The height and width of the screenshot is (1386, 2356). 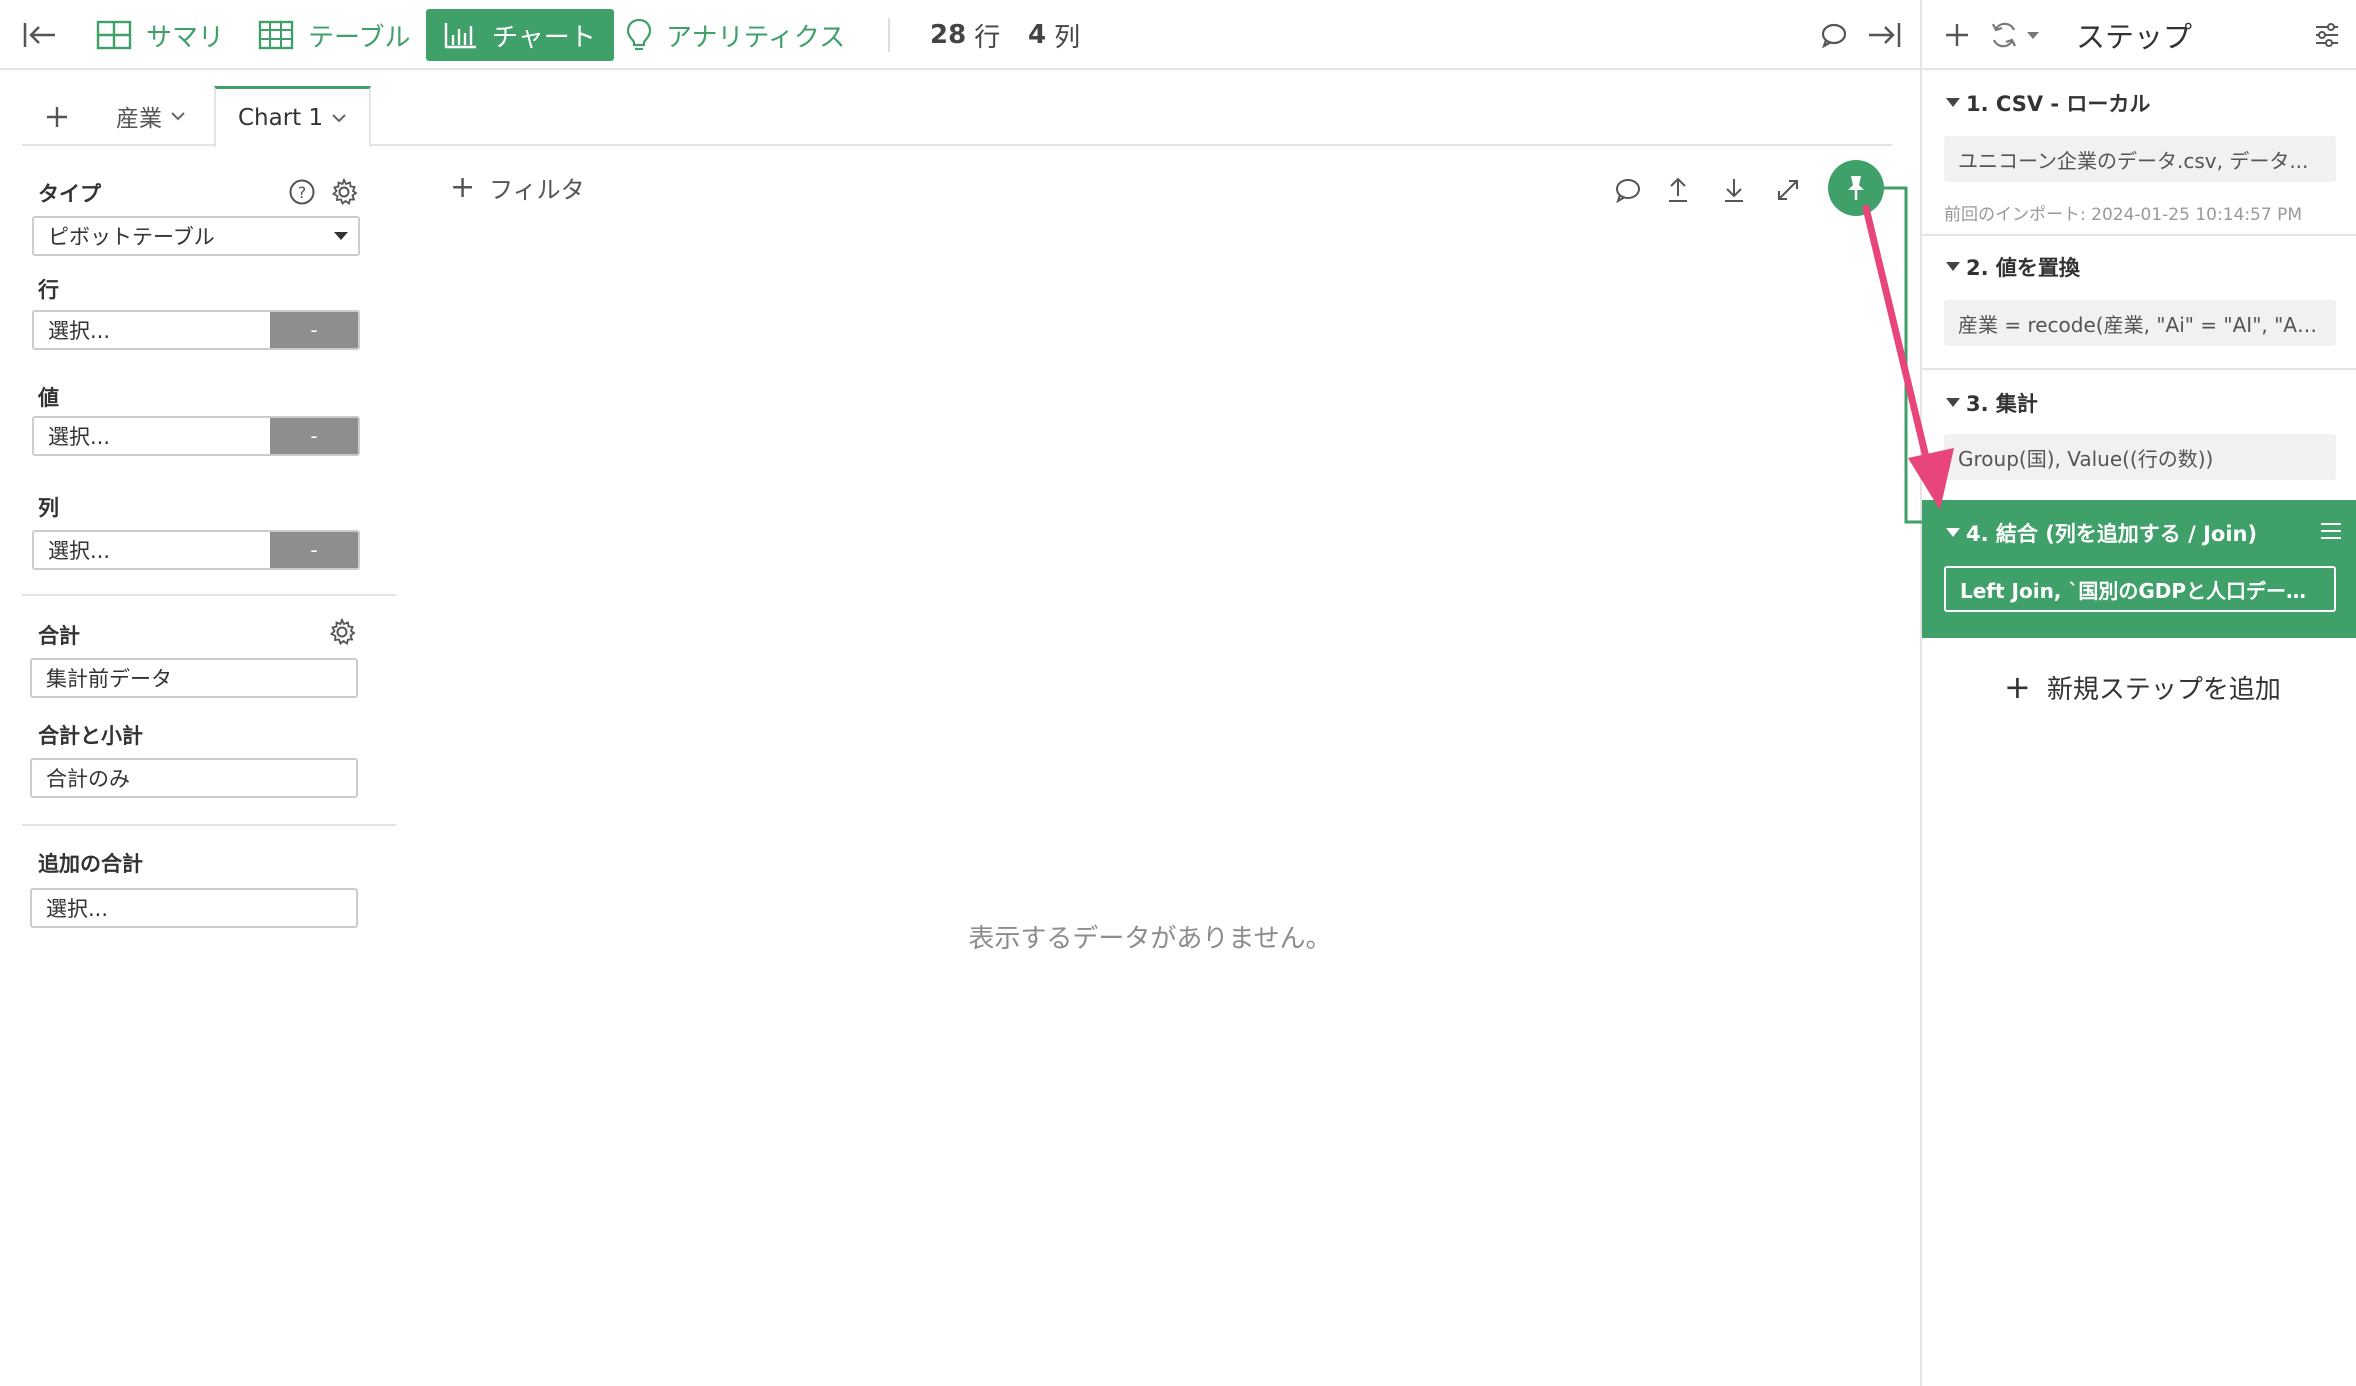 I want to click on add-new-step-button: + 新規ステップを追加, so click(x=2142, y=687).